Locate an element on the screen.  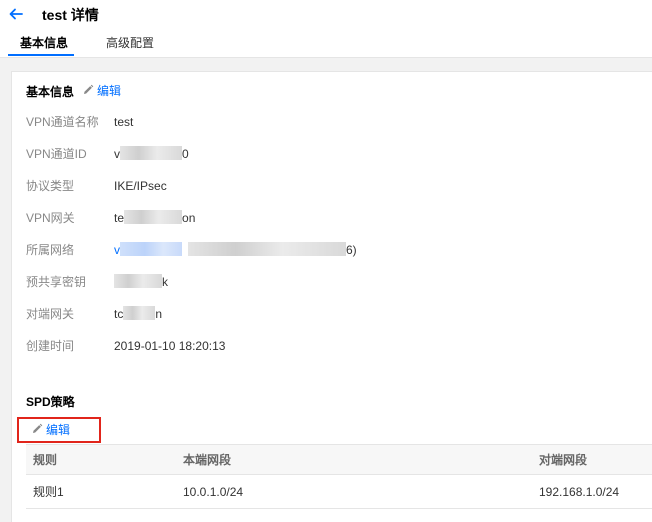
label-vpc-network: 所属网络 is located at coordinates (50, 250).